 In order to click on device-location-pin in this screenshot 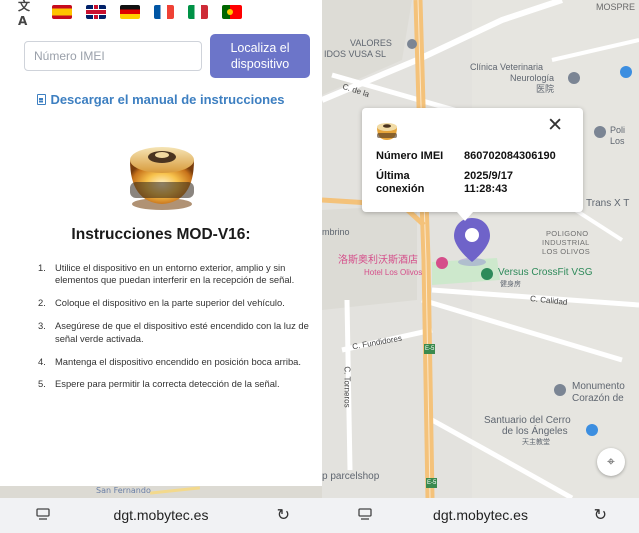, I will do `click(472, 241)`.